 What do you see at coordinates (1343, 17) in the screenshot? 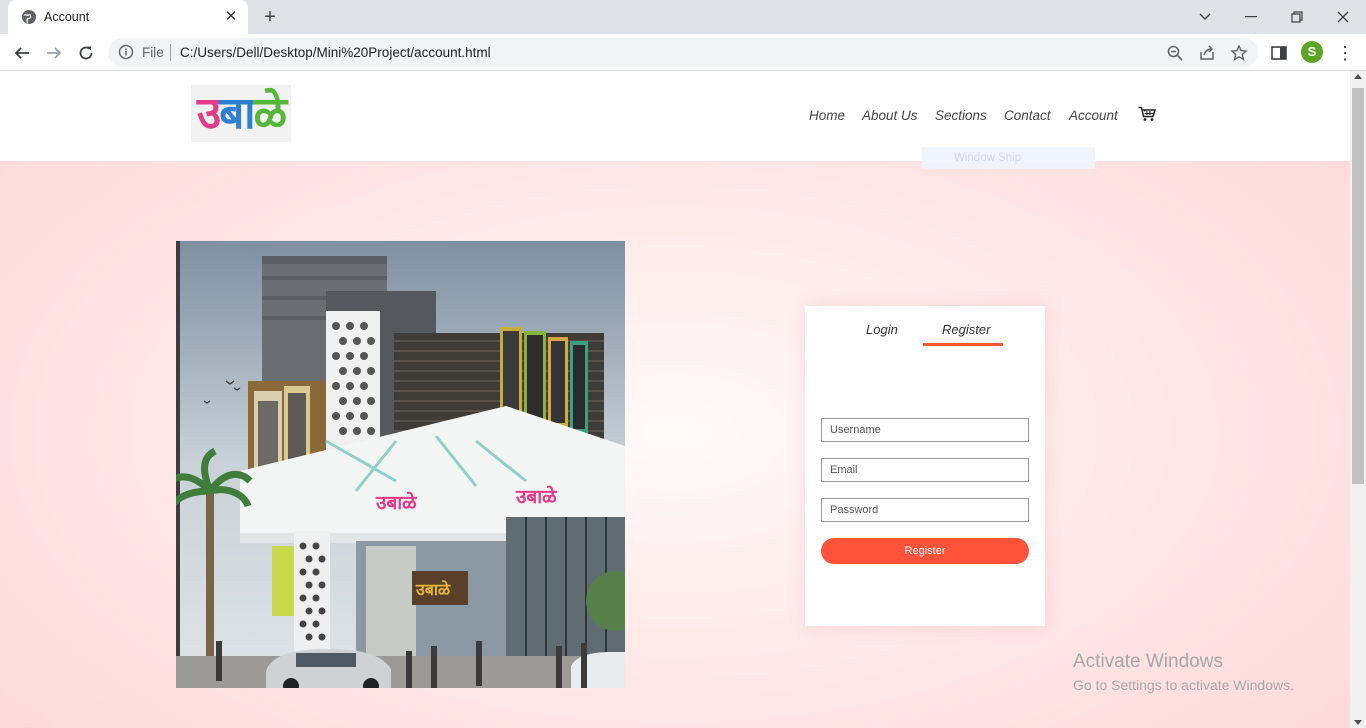
I see `window-close-button` at bounding box center [1343, 17].